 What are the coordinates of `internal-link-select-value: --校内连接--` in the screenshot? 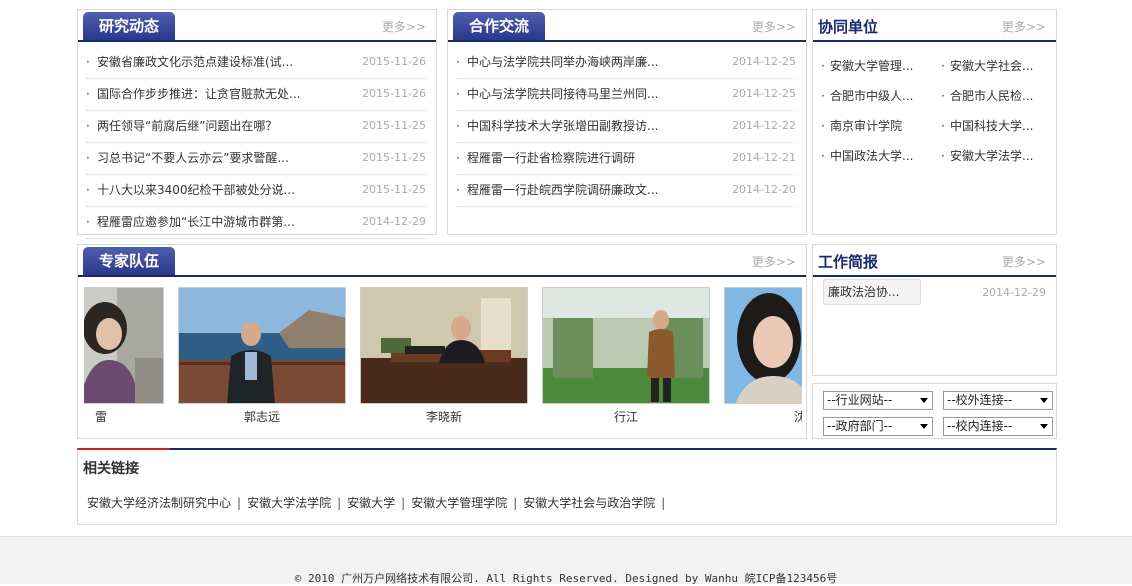 It's located at (980, 426).